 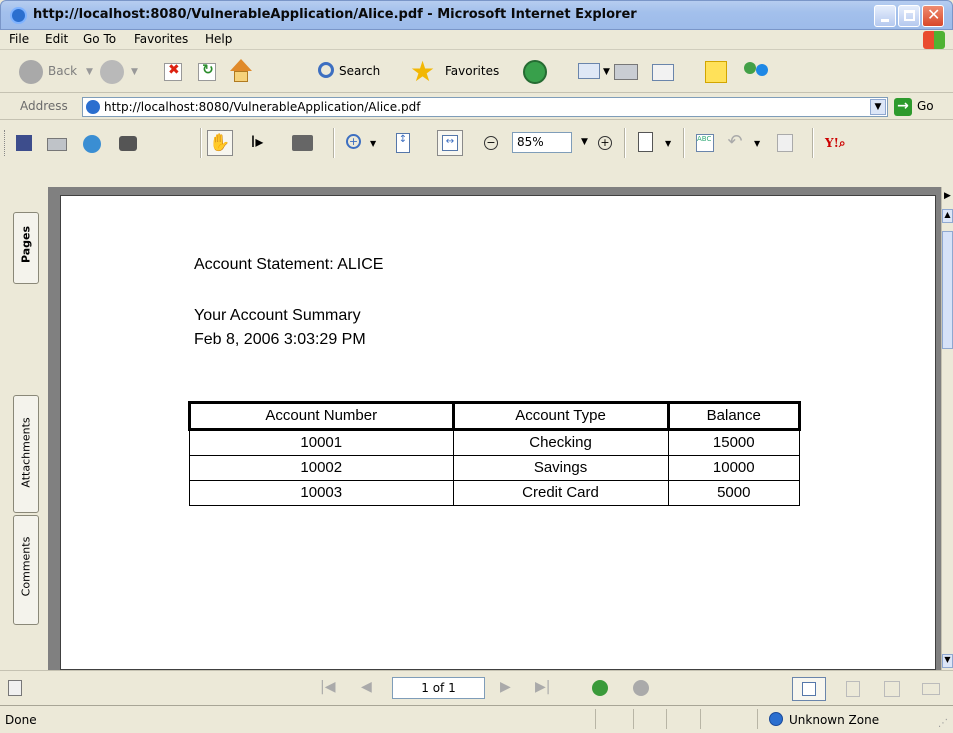 What do you see at coordinates (626, 72) in the screenshot?
I see `print-icon` at bounding box center [626, 72].